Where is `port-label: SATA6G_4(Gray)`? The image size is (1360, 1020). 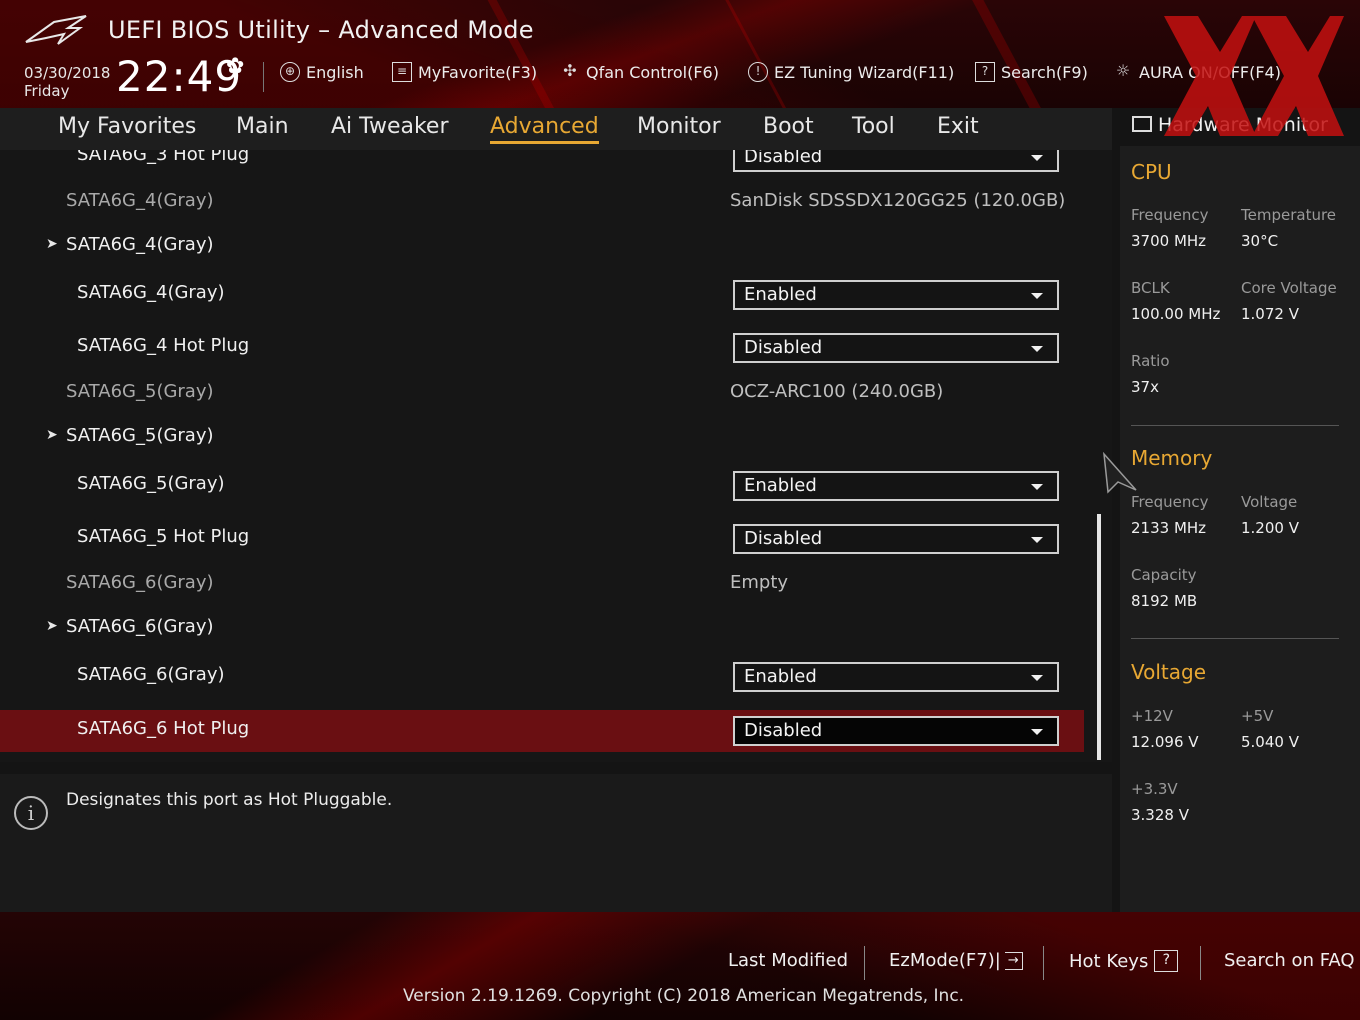
port-label: SATA6G_4(Gray) is located at coordinates (140, 200).